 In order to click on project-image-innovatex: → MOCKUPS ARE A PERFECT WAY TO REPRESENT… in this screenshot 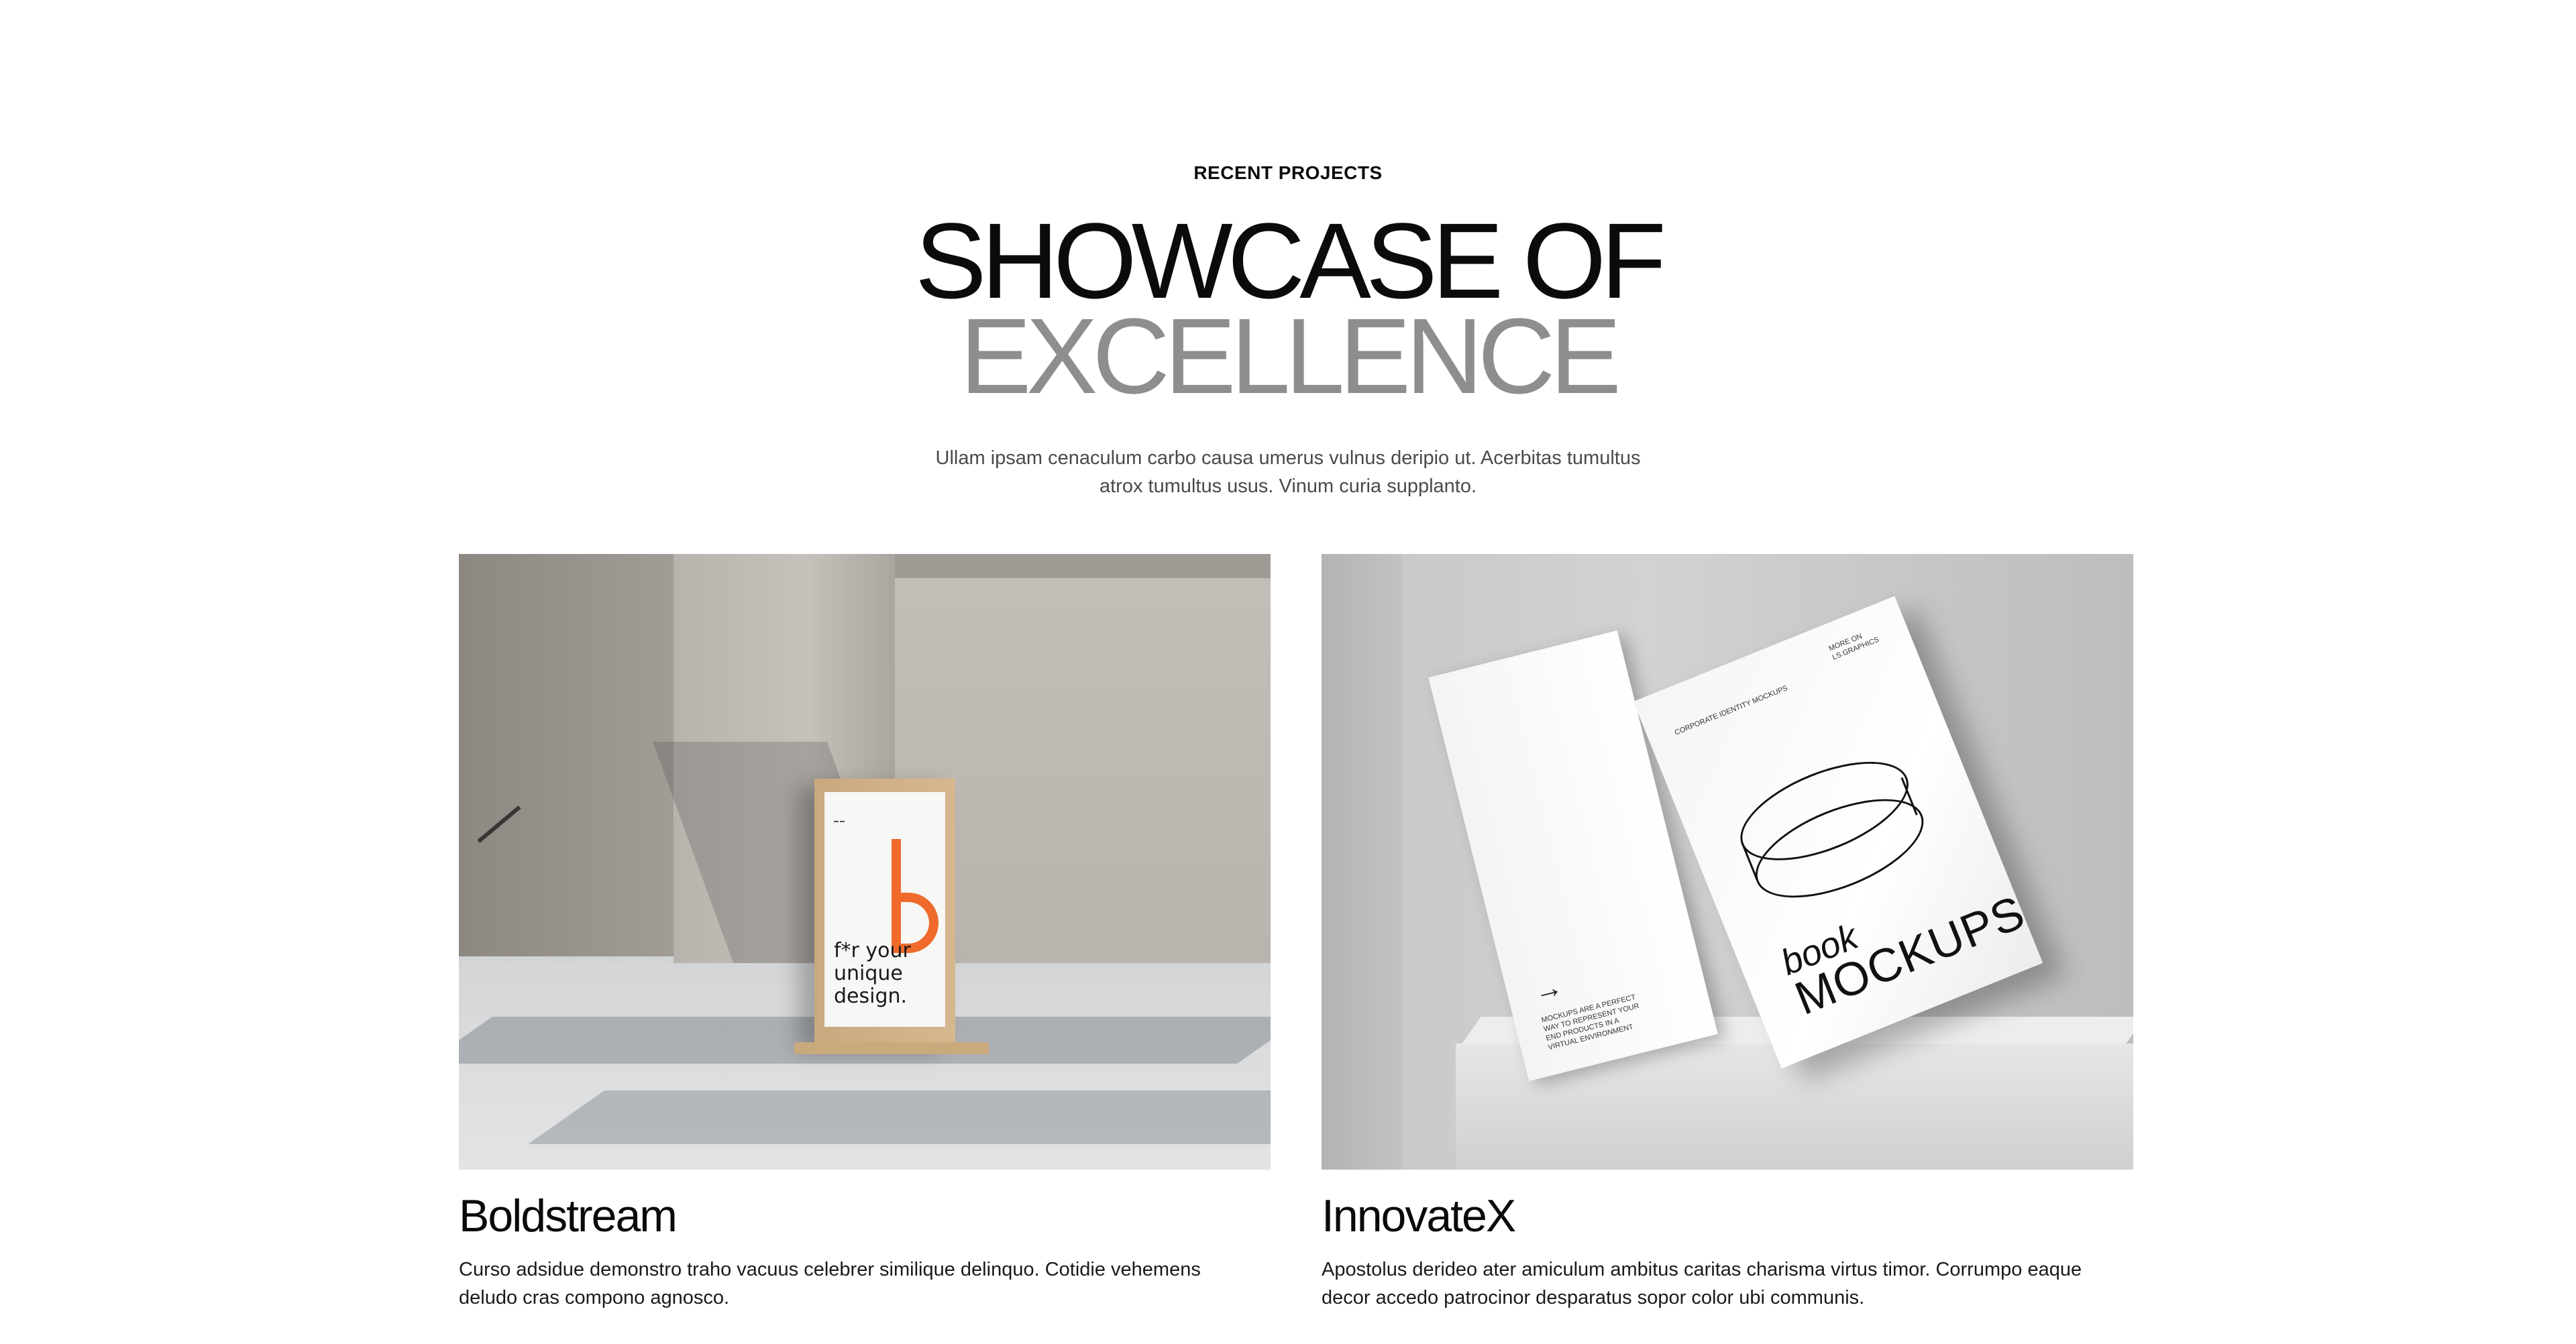, I will do `click(1727, 862)`.